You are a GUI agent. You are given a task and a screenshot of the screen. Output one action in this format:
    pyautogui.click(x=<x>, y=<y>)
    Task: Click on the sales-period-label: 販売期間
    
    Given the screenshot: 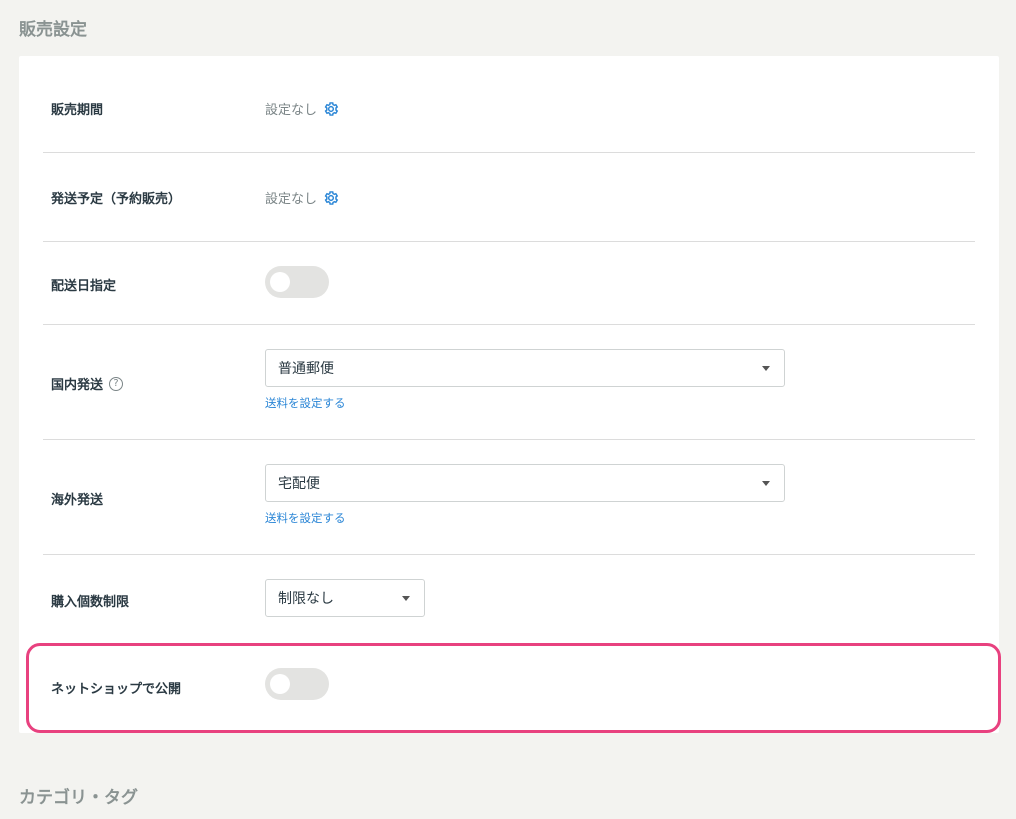 What is the action you would take?
    pyautogui.click(x=77, y=110)
    